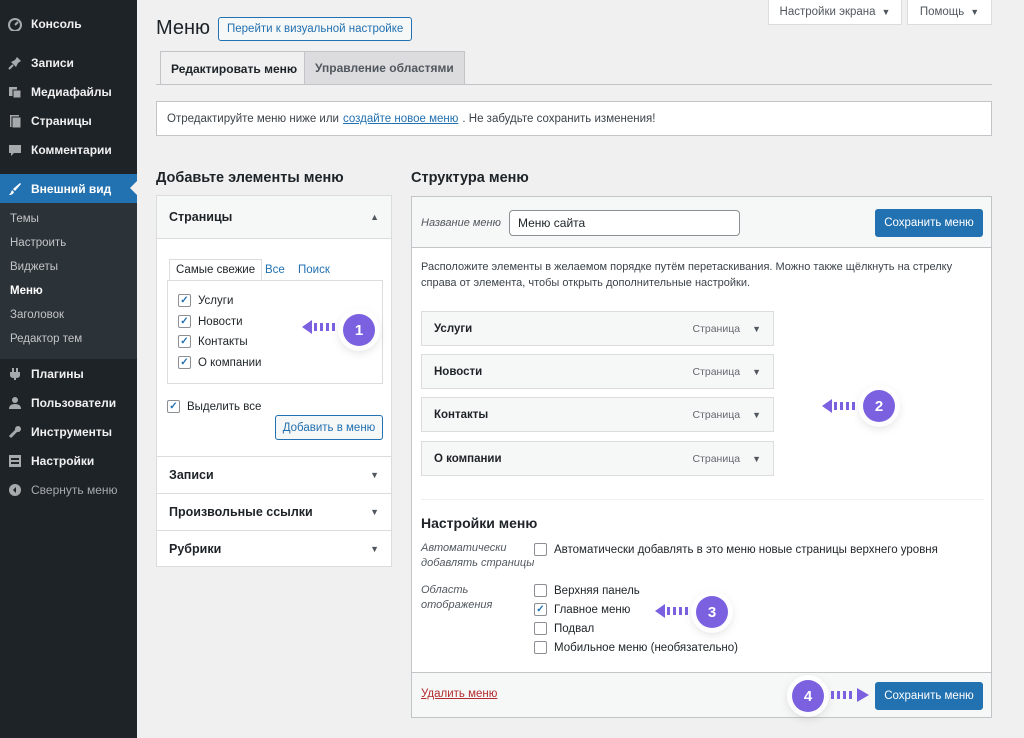  What do you see at coordinates (71, 188) in the screenshot?
I see `sidebar-item-label: Внешний вид` at bounding box center [71, 188].